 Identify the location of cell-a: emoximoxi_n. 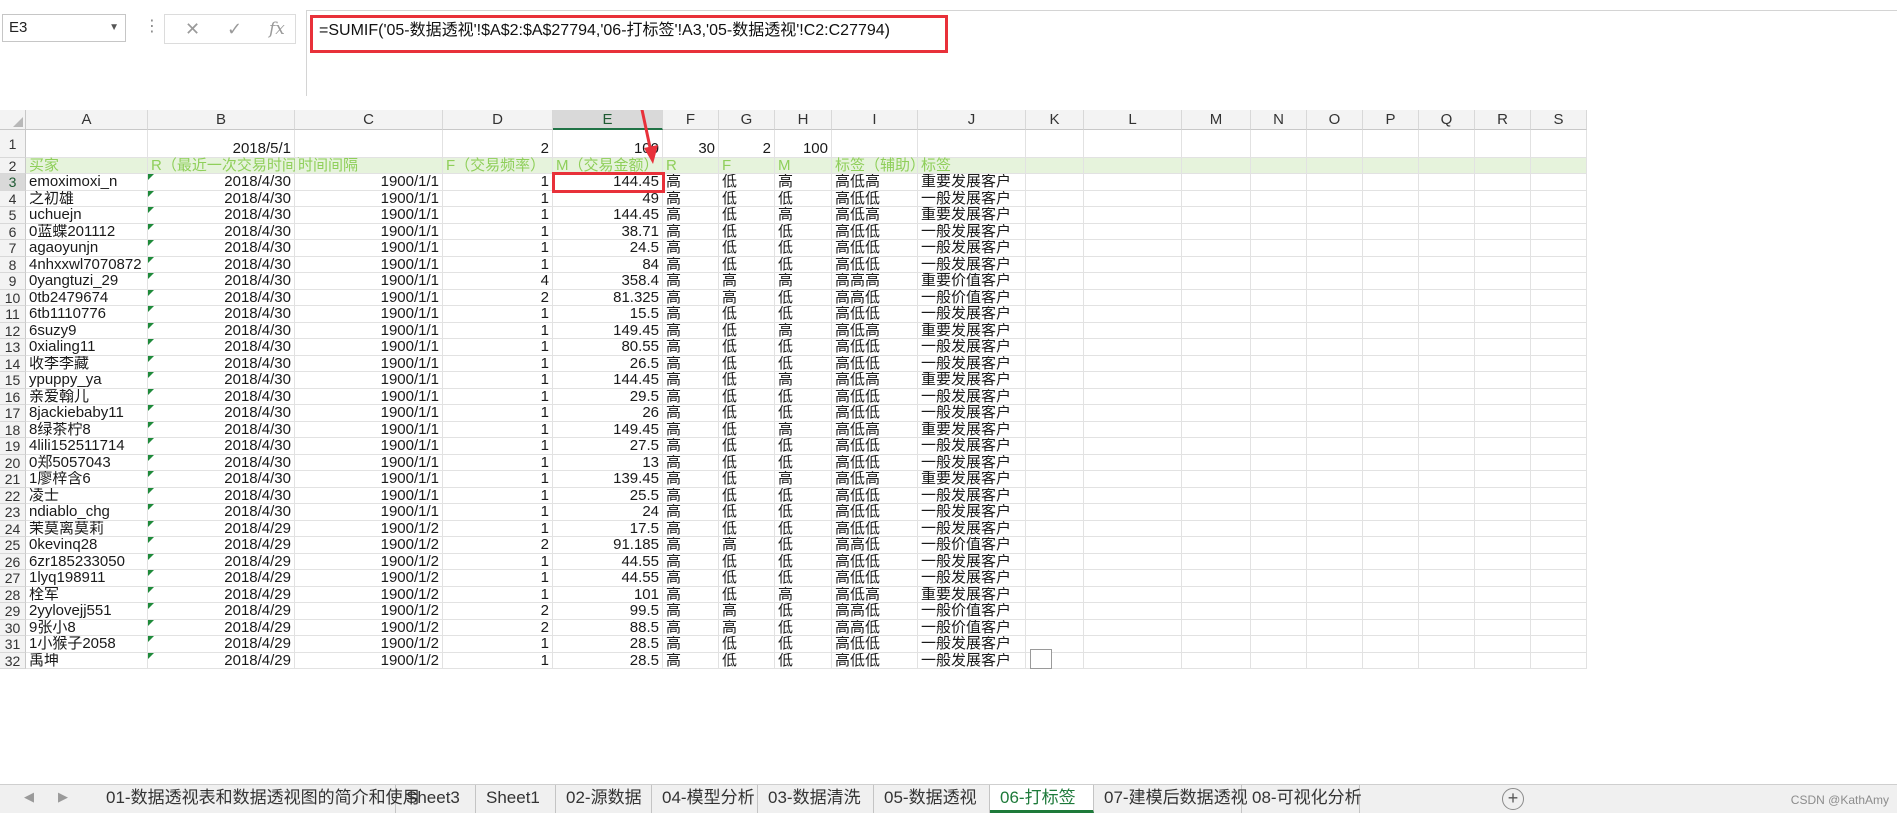
(87, 182).